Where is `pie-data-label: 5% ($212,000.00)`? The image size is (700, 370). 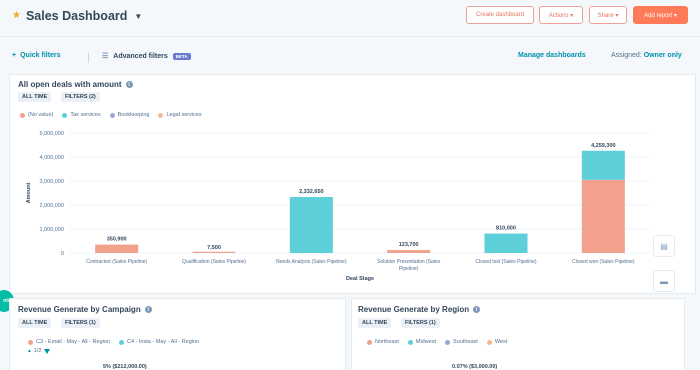
pie-data-label: 5% ($212,000.00) is located at coordinates (125, 367).